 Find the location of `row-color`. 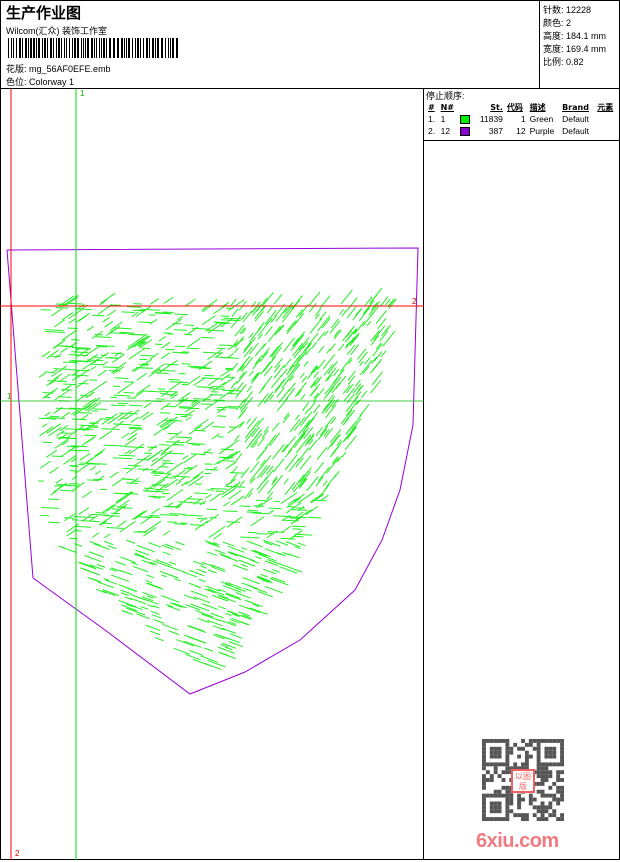

row-color is located at coordinates (466, 131).